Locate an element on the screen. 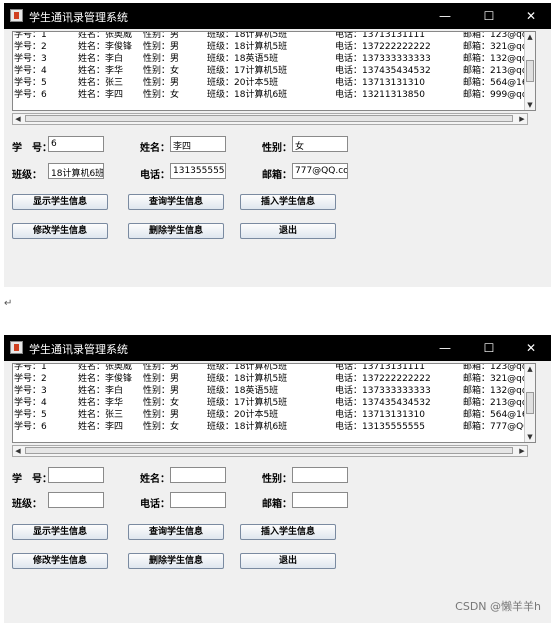 Image resolution: width=553 pixels, height=626 pixels. class-field is located at coordinates (76, 500).